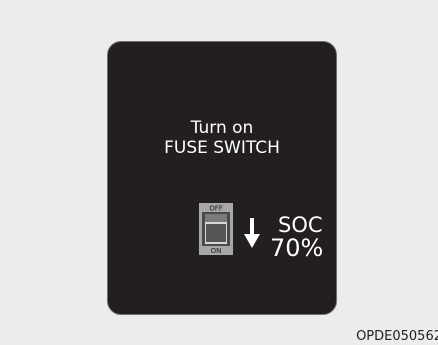 This screenshot has width=438, height=345. Describe the element at coordinates (216, 251) in the screenshot. I see `switch-on-label: ON` at that location.